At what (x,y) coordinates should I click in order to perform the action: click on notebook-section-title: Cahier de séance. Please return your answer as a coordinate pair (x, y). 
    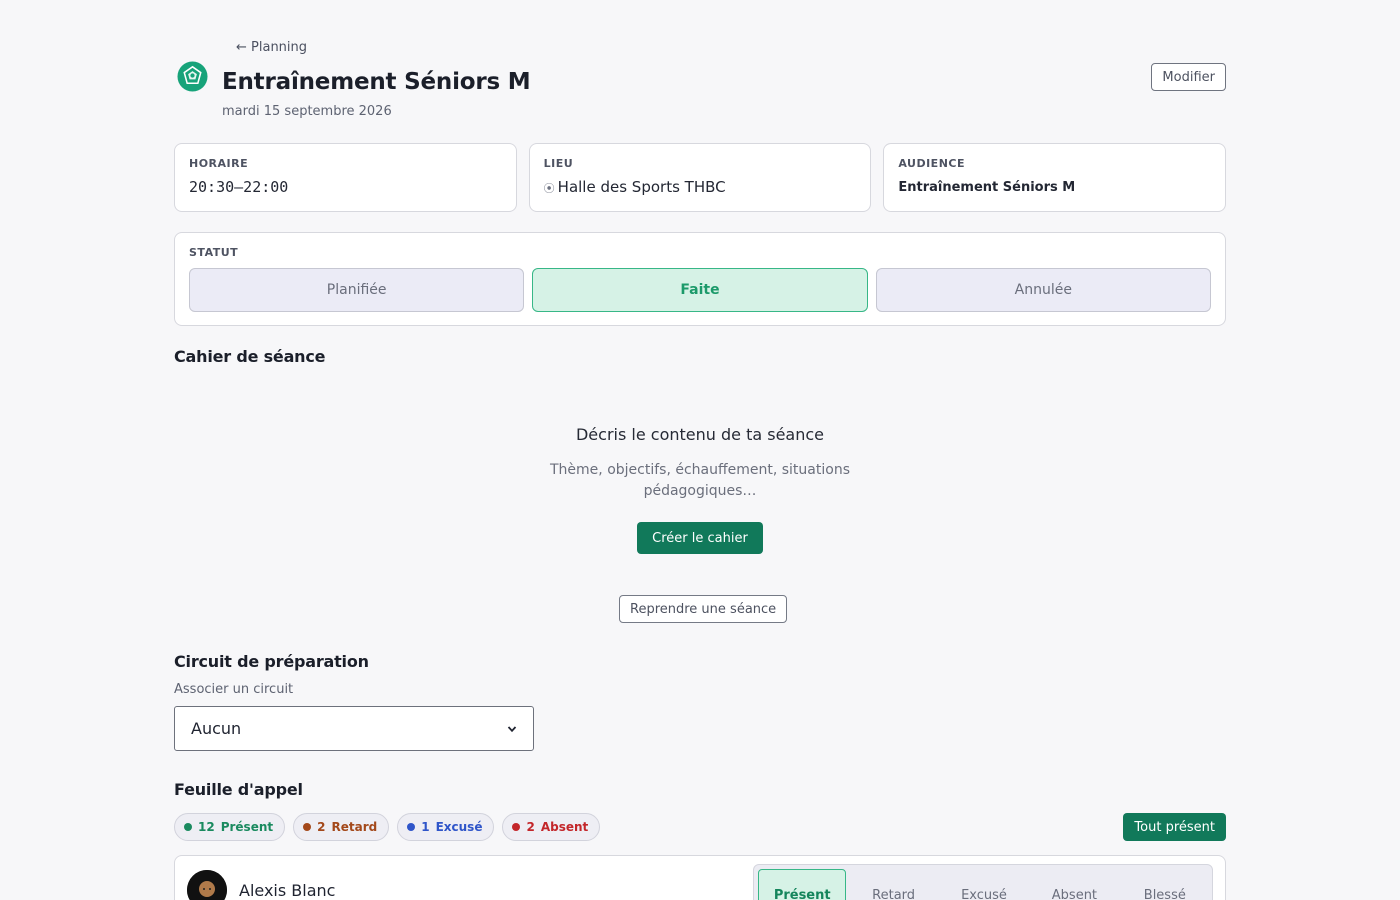
    Looking at the image, I should click on (250, 356).